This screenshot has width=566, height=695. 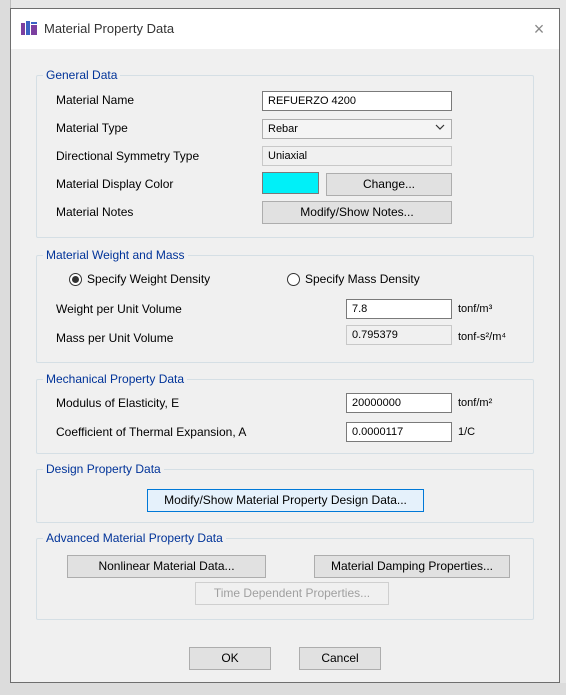 What do you see at coordinates (115, 338) in the screenshot?
I see `mass-per-volume-label: Mass per Unit Volume` at bounding box center [115, 338].